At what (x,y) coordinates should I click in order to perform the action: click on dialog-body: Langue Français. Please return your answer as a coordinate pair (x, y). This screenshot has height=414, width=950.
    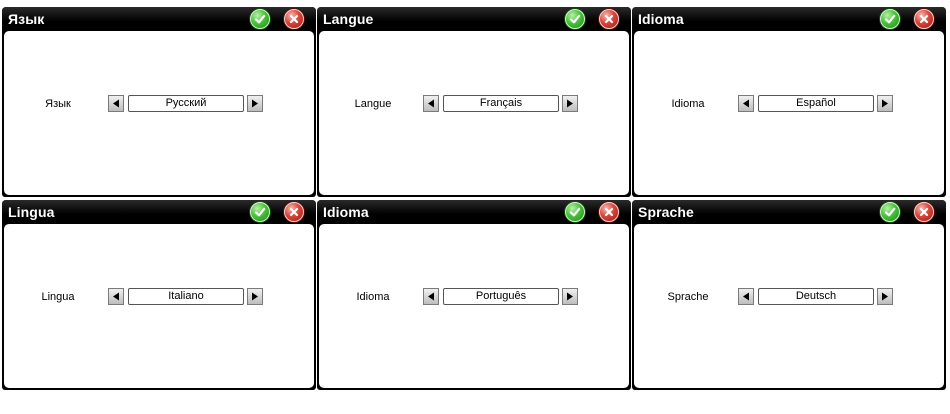
    Looking at the image, I should click on (474, 113).